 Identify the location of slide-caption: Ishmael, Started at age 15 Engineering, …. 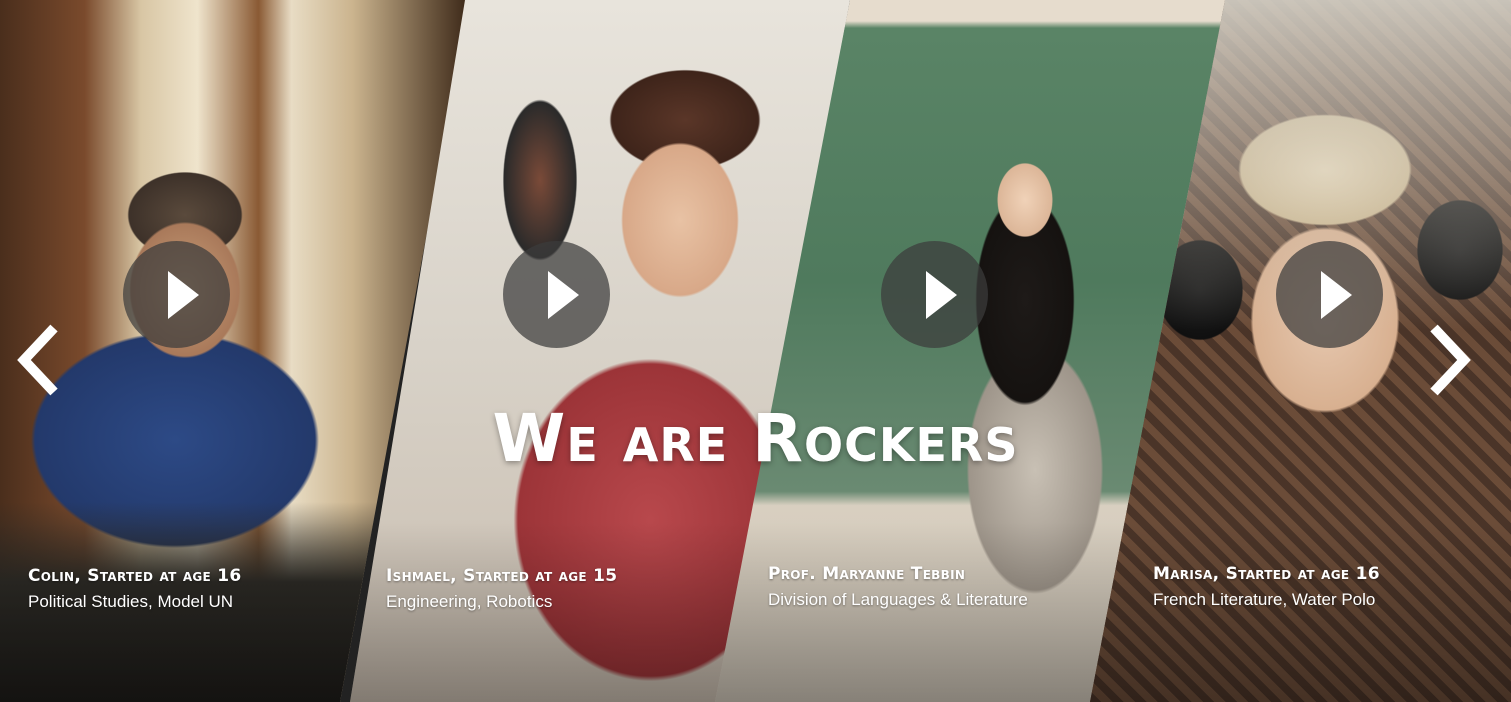
(501, 589).